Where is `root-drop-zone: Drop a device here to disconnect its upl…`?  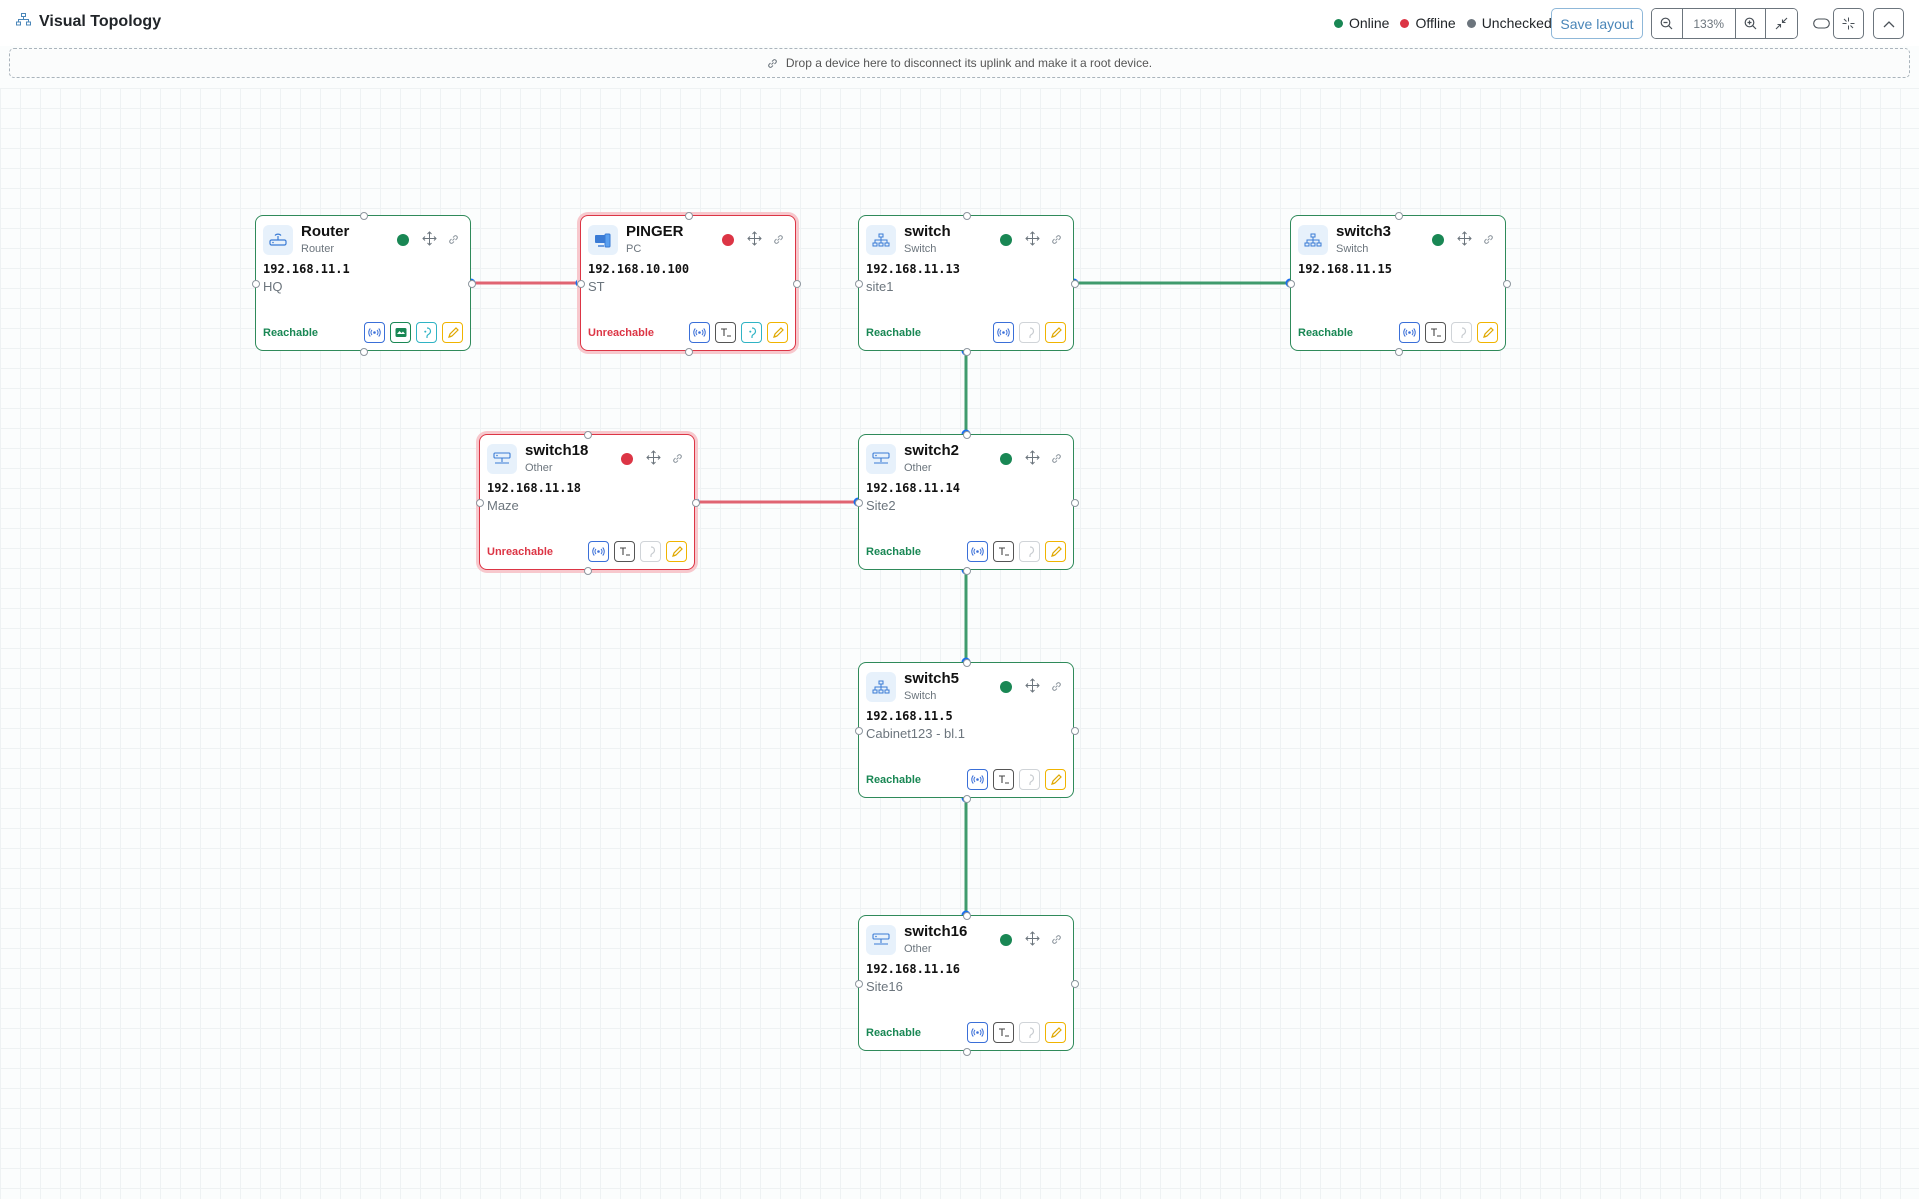 root-drop-zone: Drop a device here to disconnect its upl… is located at coordinates (959, 63).